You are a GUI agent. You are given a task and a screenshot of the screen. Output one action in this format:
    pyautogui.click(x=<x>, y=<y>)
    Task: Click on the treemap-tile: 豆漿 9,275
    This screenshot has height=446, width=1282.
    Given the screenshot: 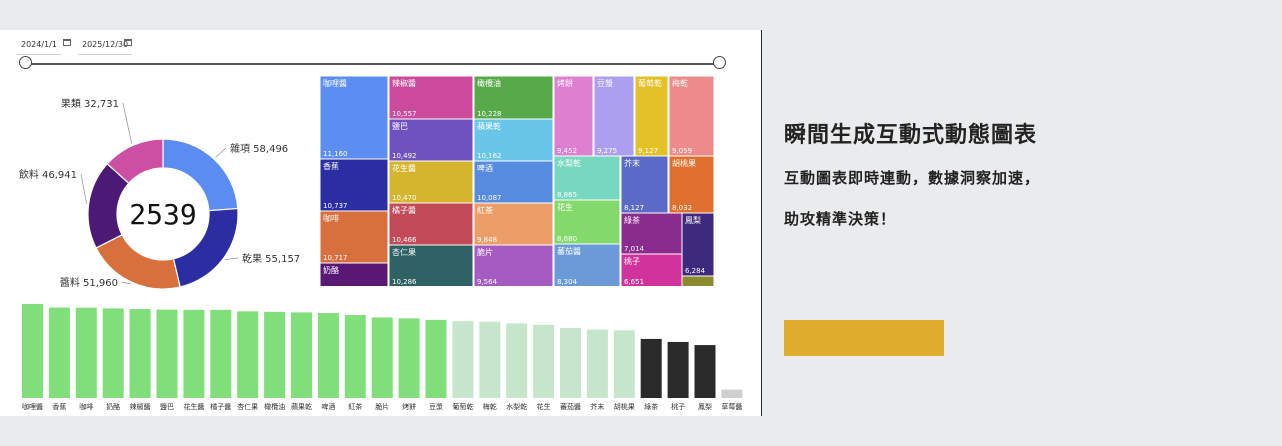 What is the action you would take?
    pyautogui.click(x=614, y=116)
    